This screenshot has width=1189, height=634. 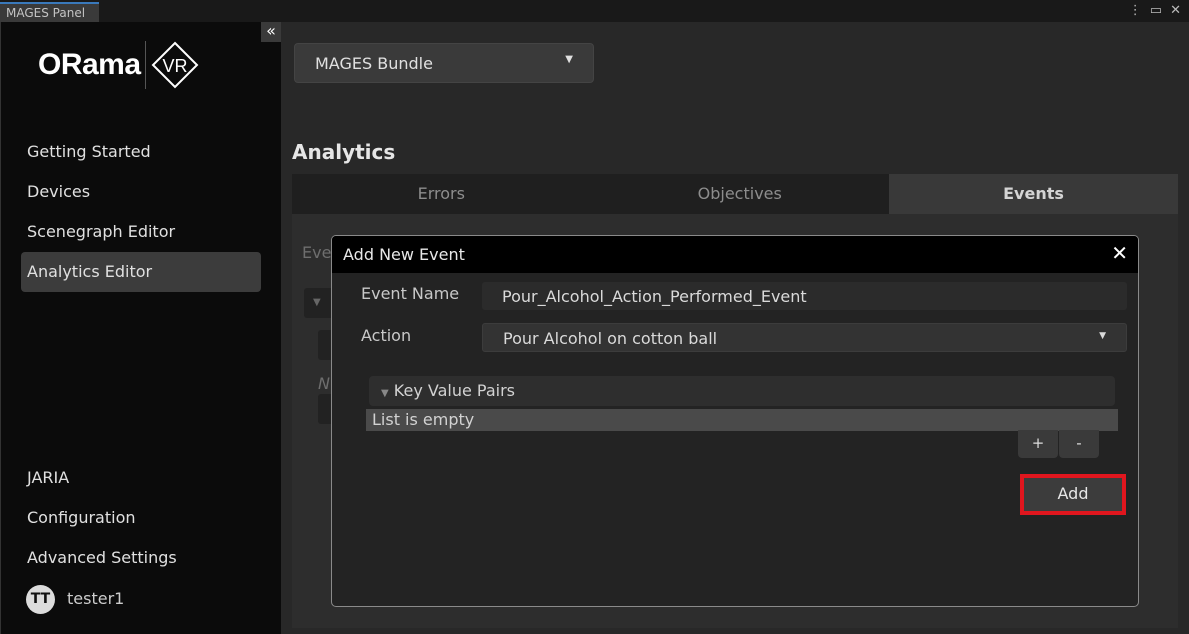 I want to click on sidebar-item-advanced-settings: Advanced Settings, so click(x=141, y=558).